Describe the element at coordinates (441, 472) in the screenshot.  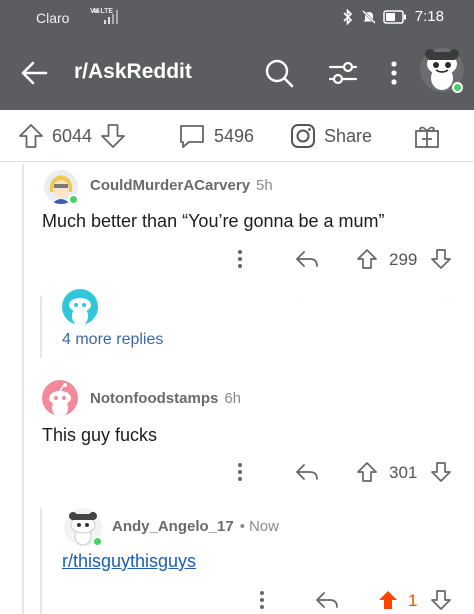
I see `comment-2-downvote-icon` at that location.